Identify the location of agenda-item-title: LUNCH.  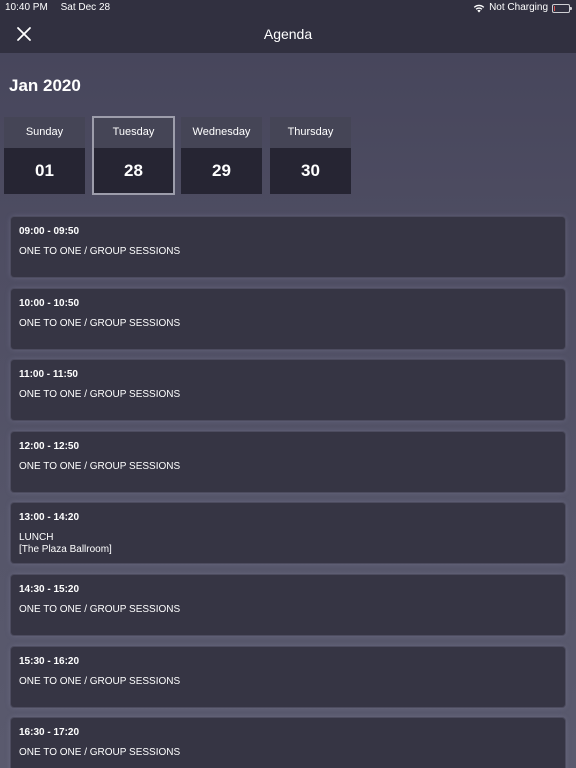
(36, 538).